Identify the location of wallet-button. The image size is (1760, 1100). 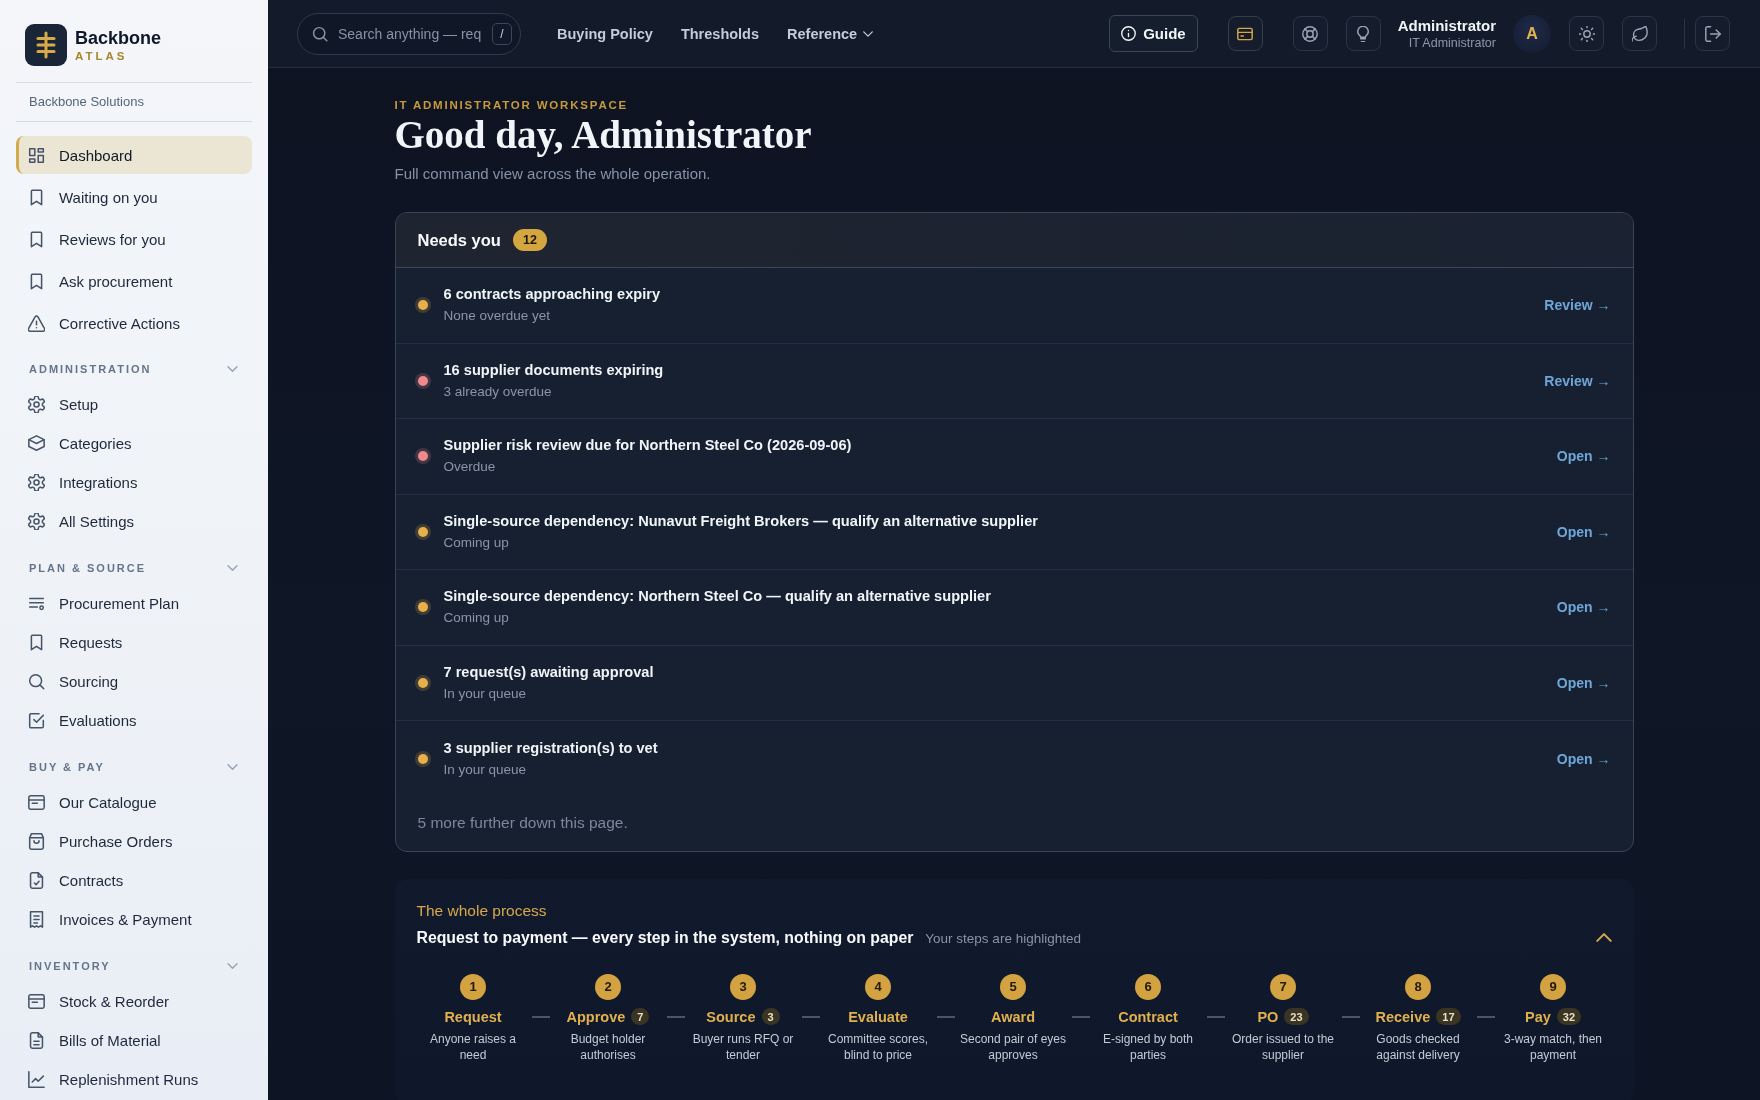
(1245, 33).